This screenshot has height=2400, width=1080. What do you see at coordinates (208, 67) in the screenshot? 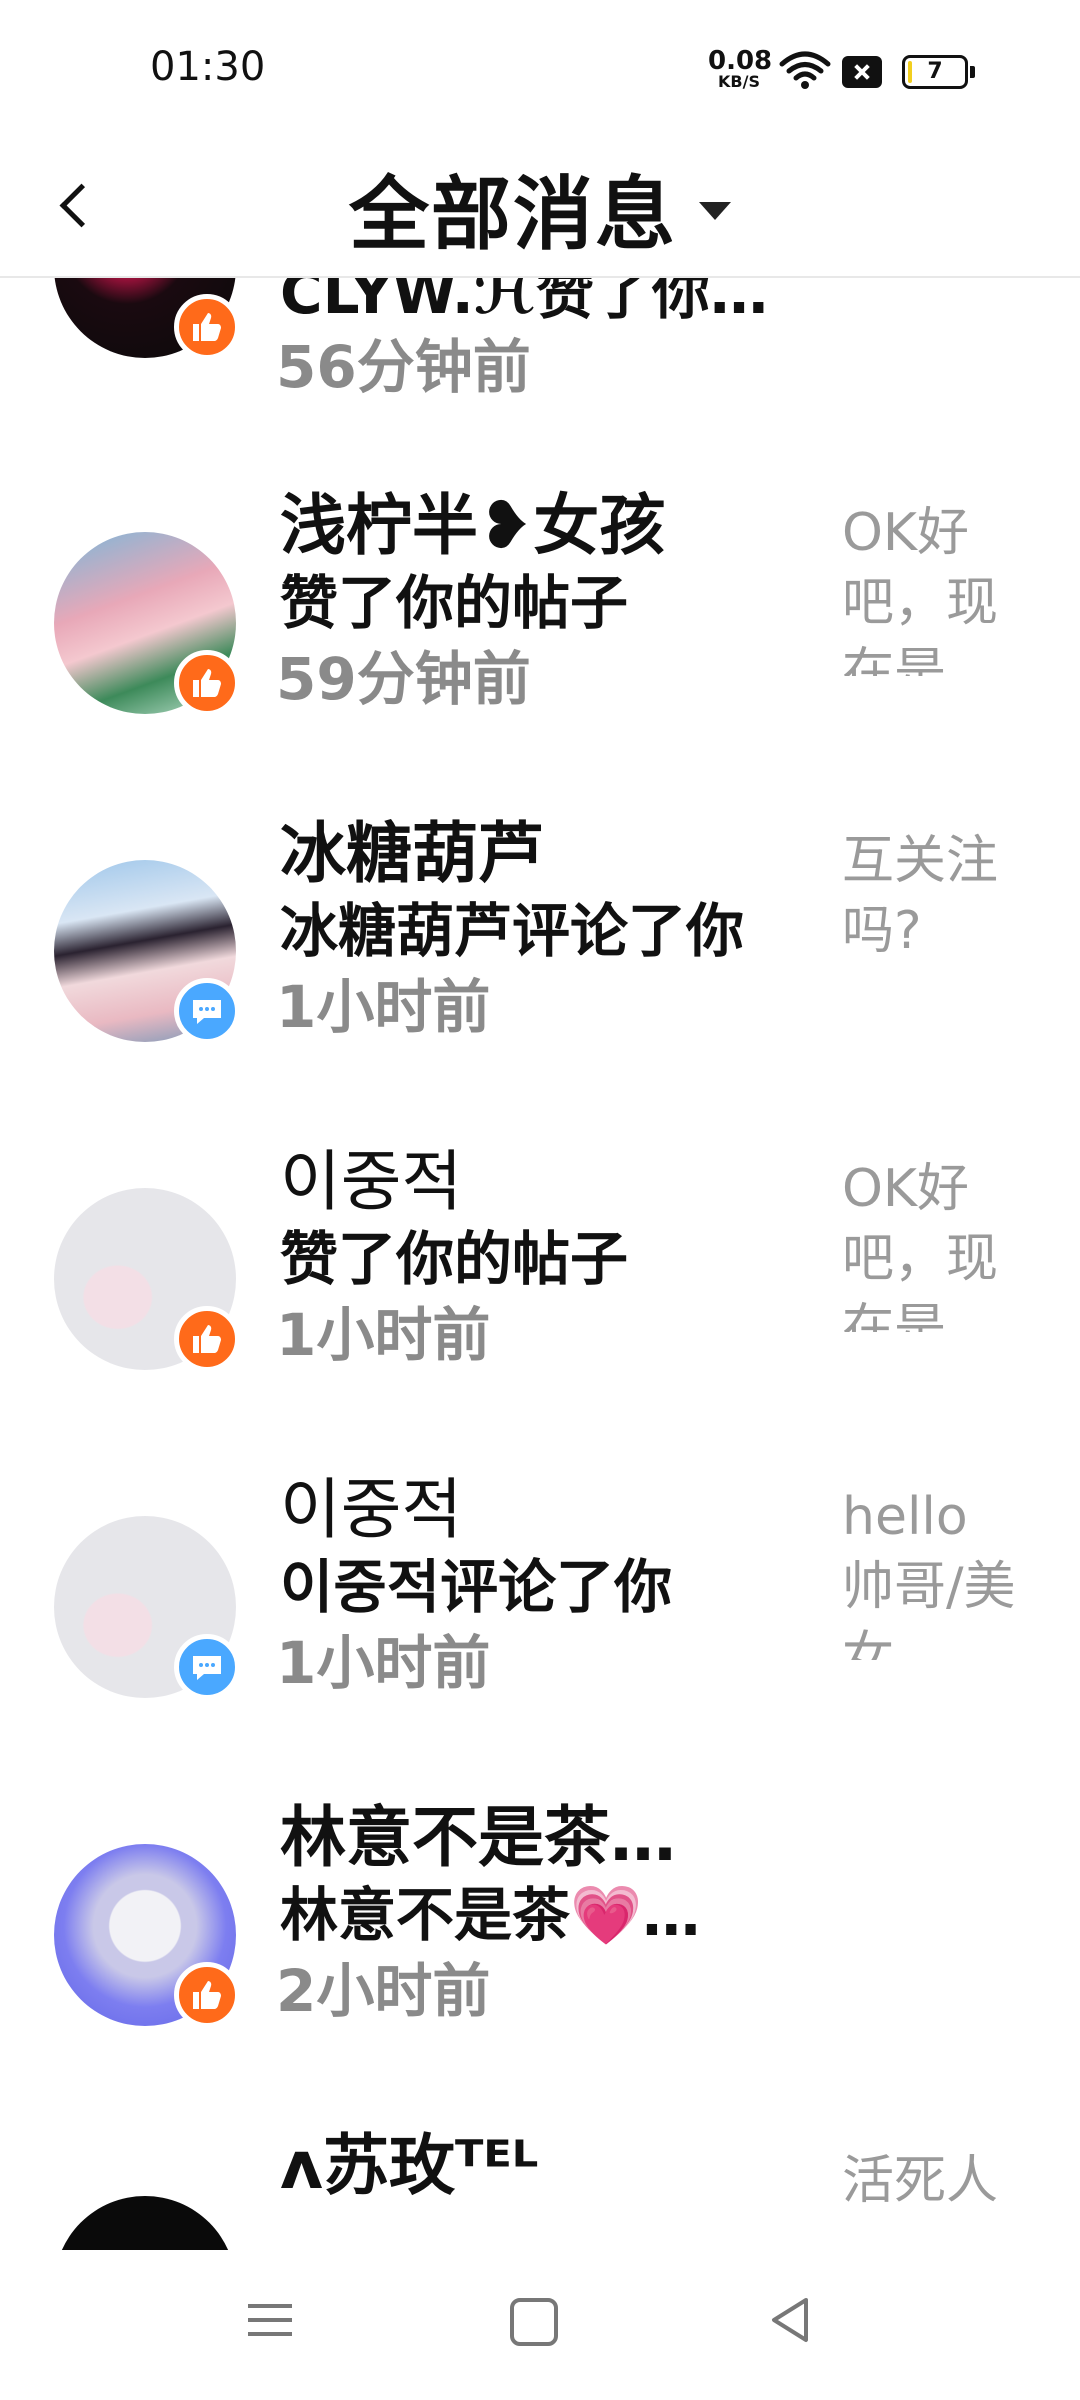
I see `status-time: 01:30` at bounding box center [208, 67].